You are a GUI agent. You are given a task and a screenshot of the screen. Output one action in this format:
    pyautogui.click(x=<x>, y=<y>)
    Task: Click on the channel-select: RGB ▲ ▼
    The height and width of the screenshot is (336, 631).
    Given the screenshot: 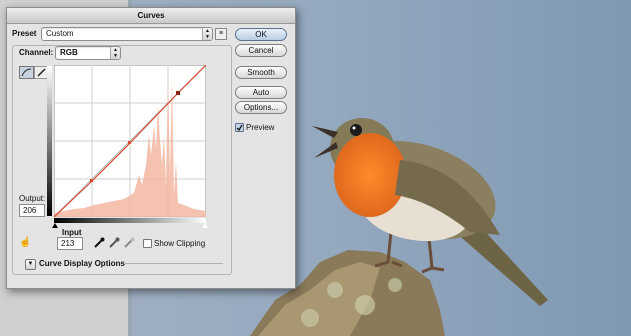 What is the action you would take?
    pyautogui.click(x=88, y=53)
    